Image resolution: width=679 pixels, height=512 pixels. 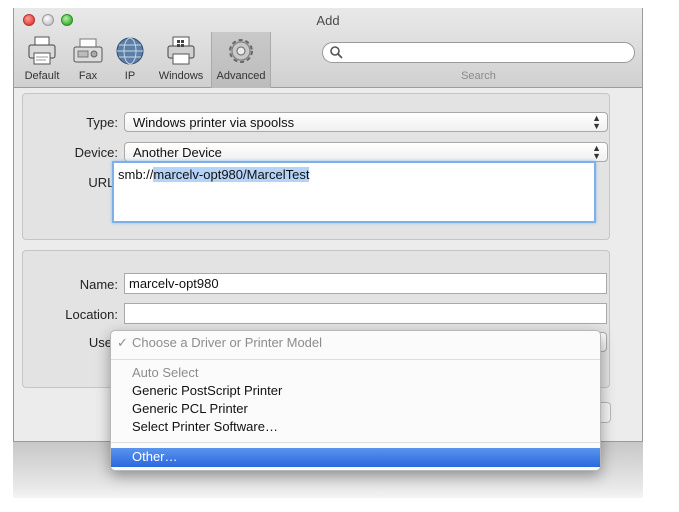 What do you see at coordinates (42, 50) in the screenshot?
I see `printer-icon` at bounding box center [42, 50].